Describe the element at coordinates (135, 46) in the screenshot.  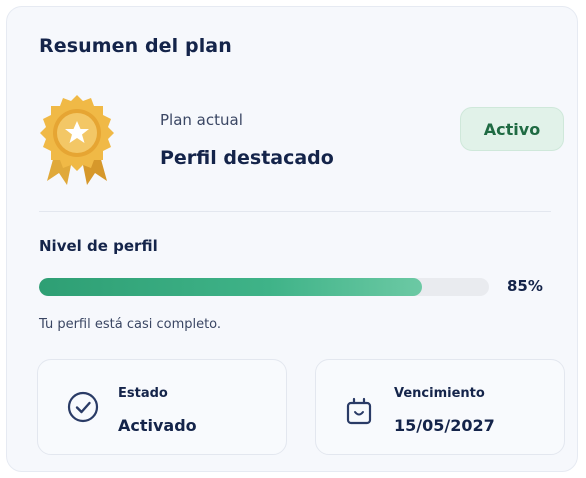
I see `card-title: Resumen del plan` at that location.